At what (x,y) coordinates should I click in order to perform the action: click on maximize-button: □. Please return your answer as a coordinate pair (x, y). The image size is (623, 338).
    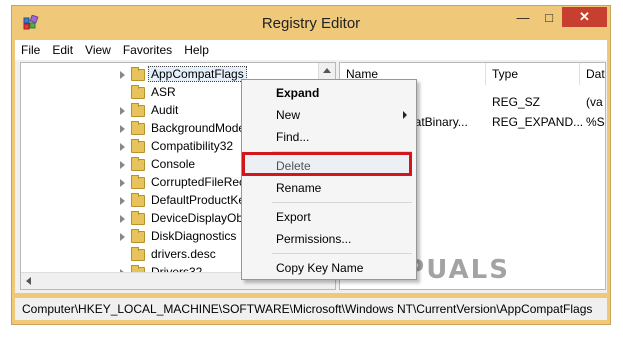
    Looking at the image, I should click on (549, 17).